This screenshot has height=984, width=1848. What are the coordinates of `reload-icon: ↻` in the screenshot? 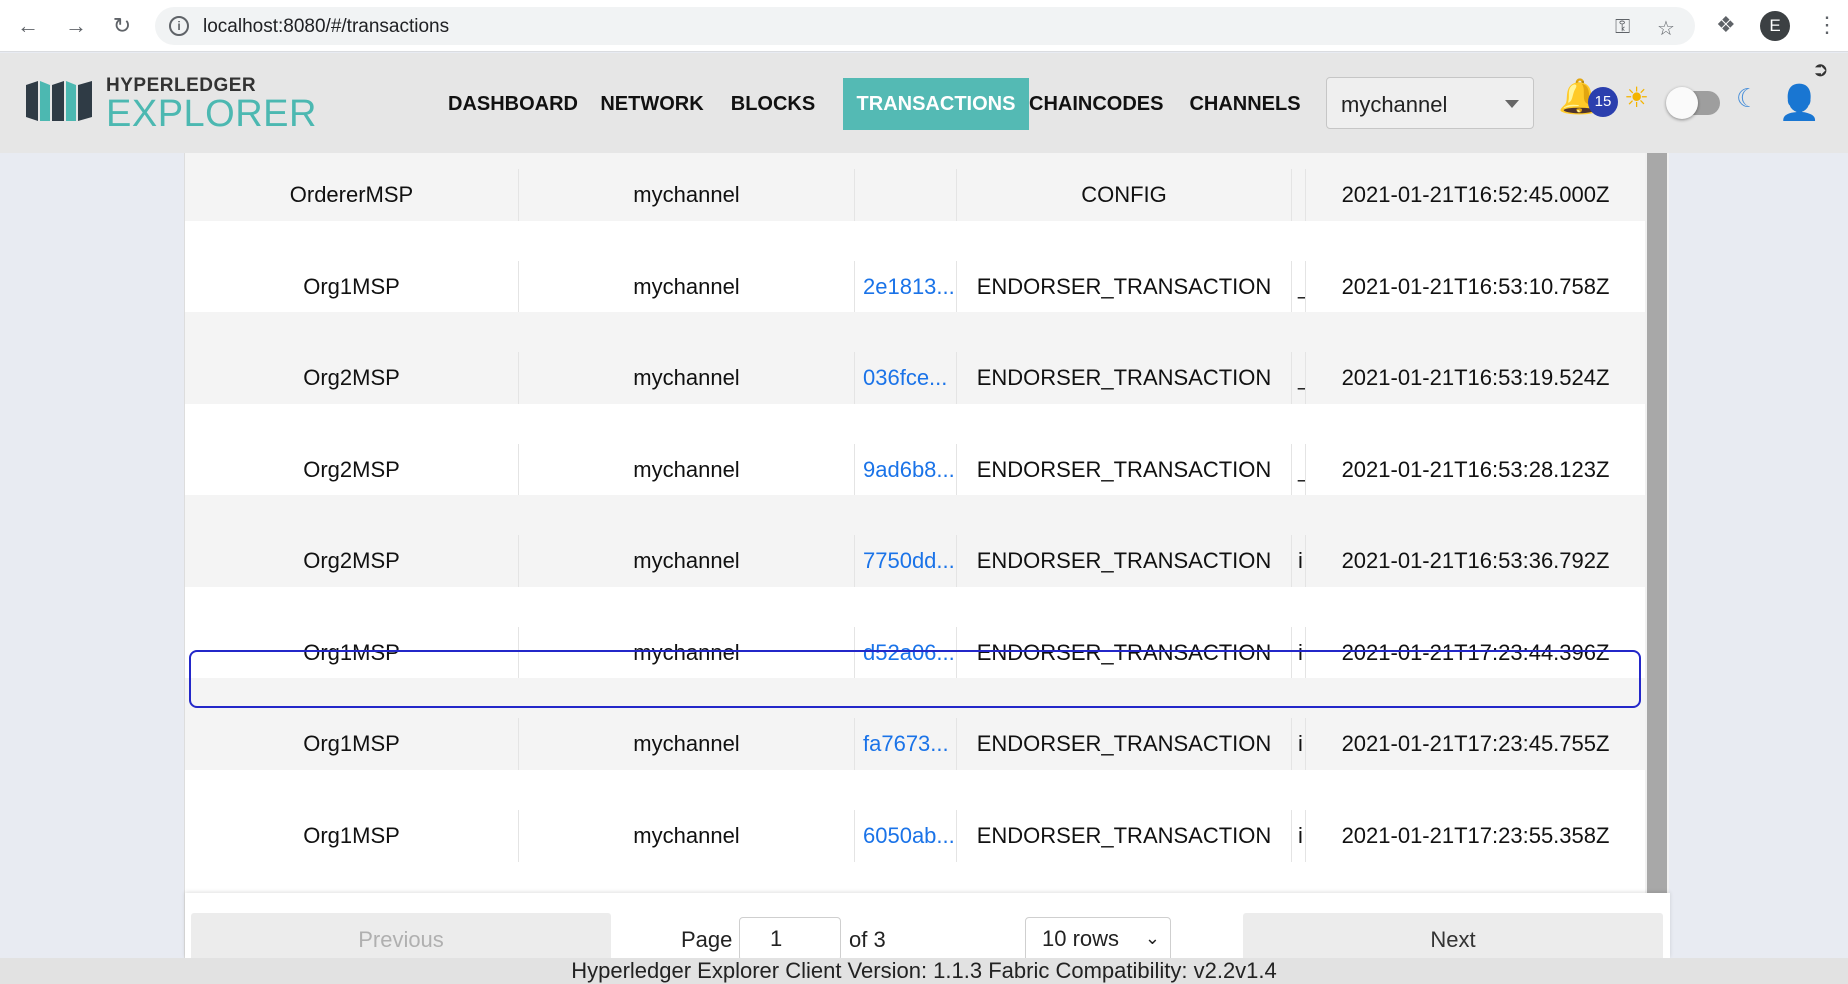 It's located at (122, 26).